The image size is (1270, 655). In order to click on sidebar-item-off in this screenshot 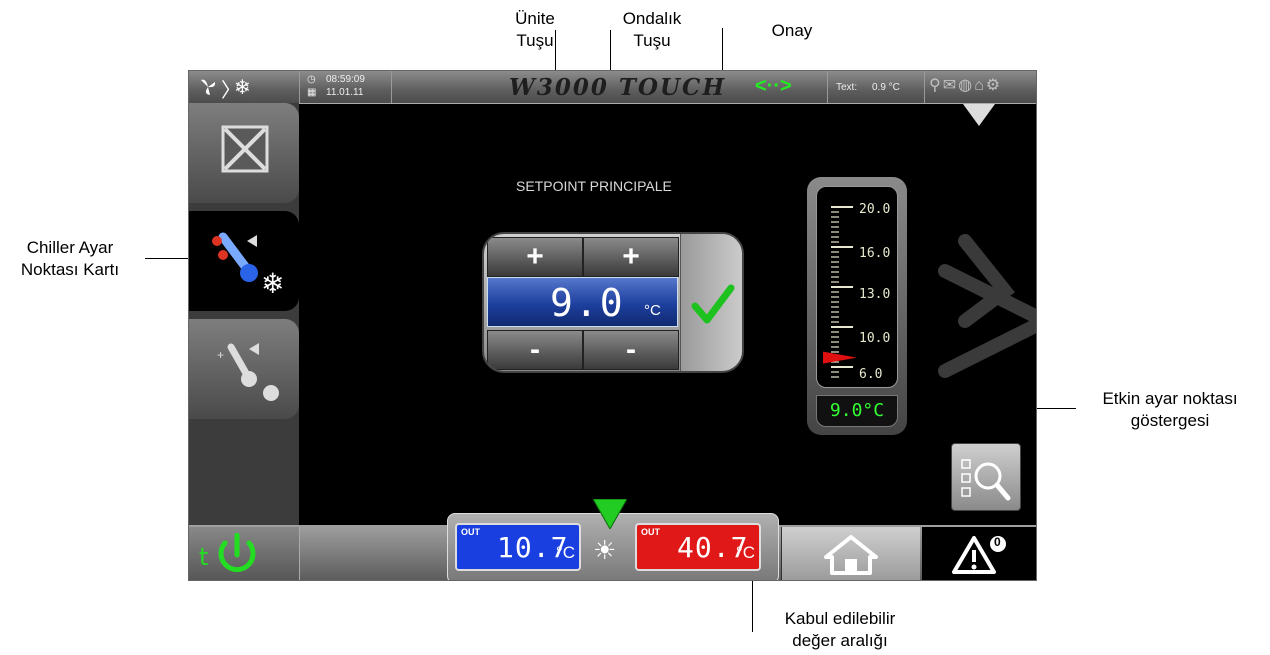, I will do `click(244, 153)`.